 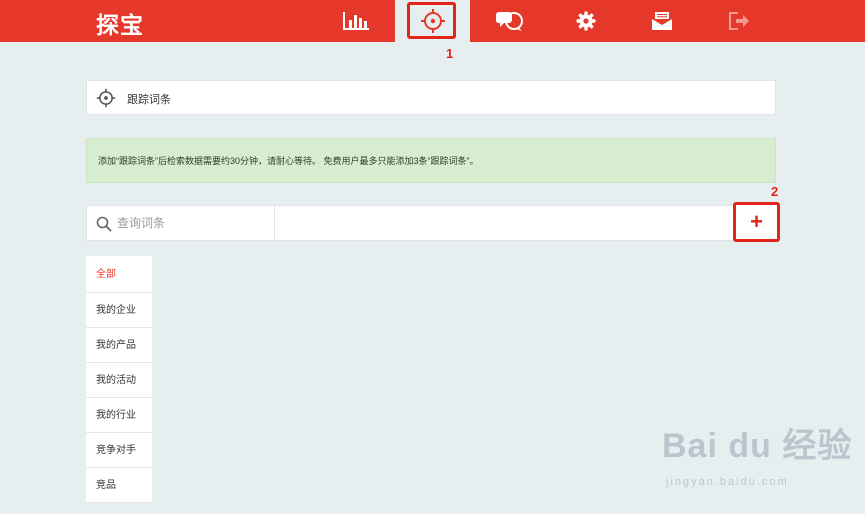 I want to click on watermark: Bai du 经验 jingyan.baidu.com, so click(x=757, y=453).